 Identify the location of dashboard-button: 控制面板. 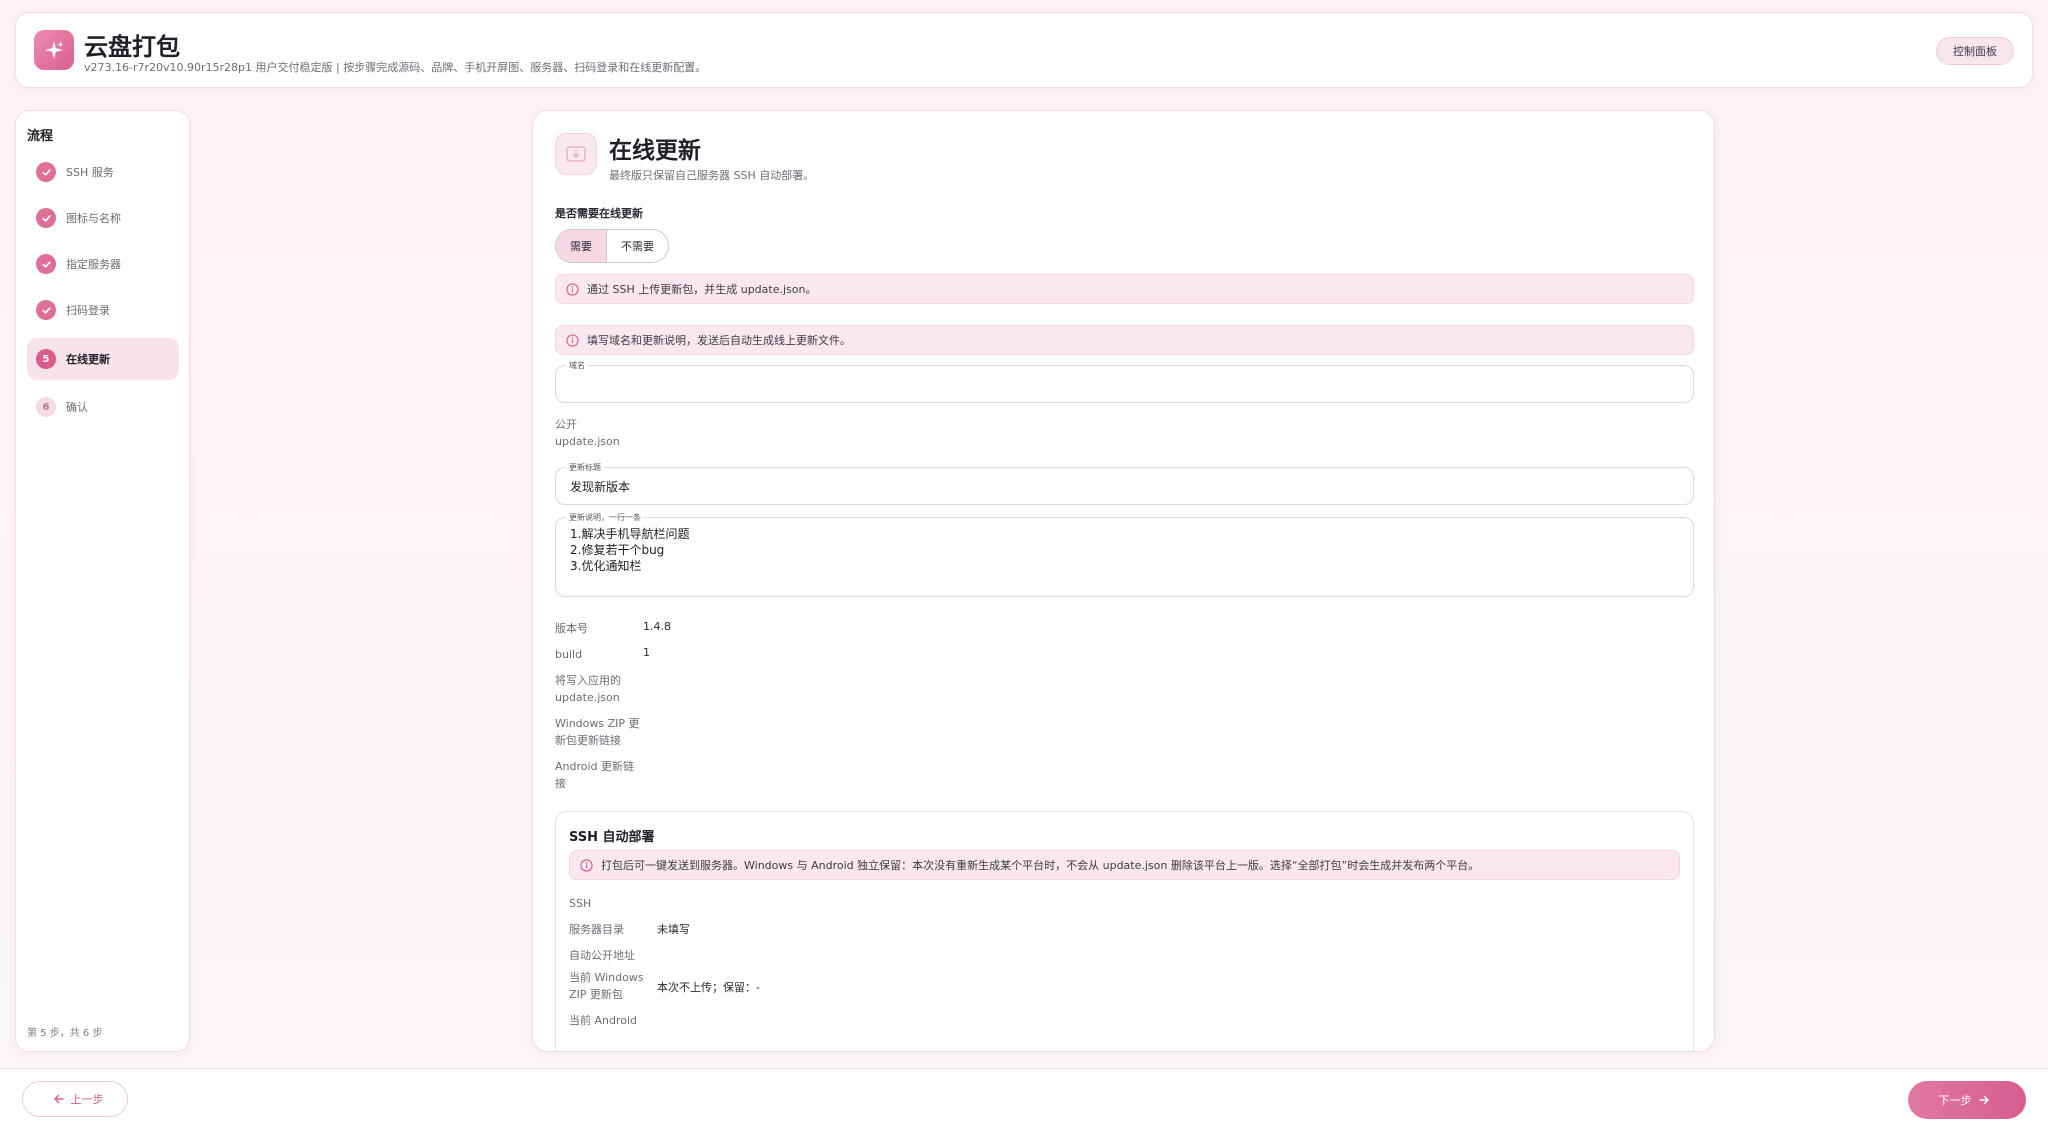
(1975, 51).